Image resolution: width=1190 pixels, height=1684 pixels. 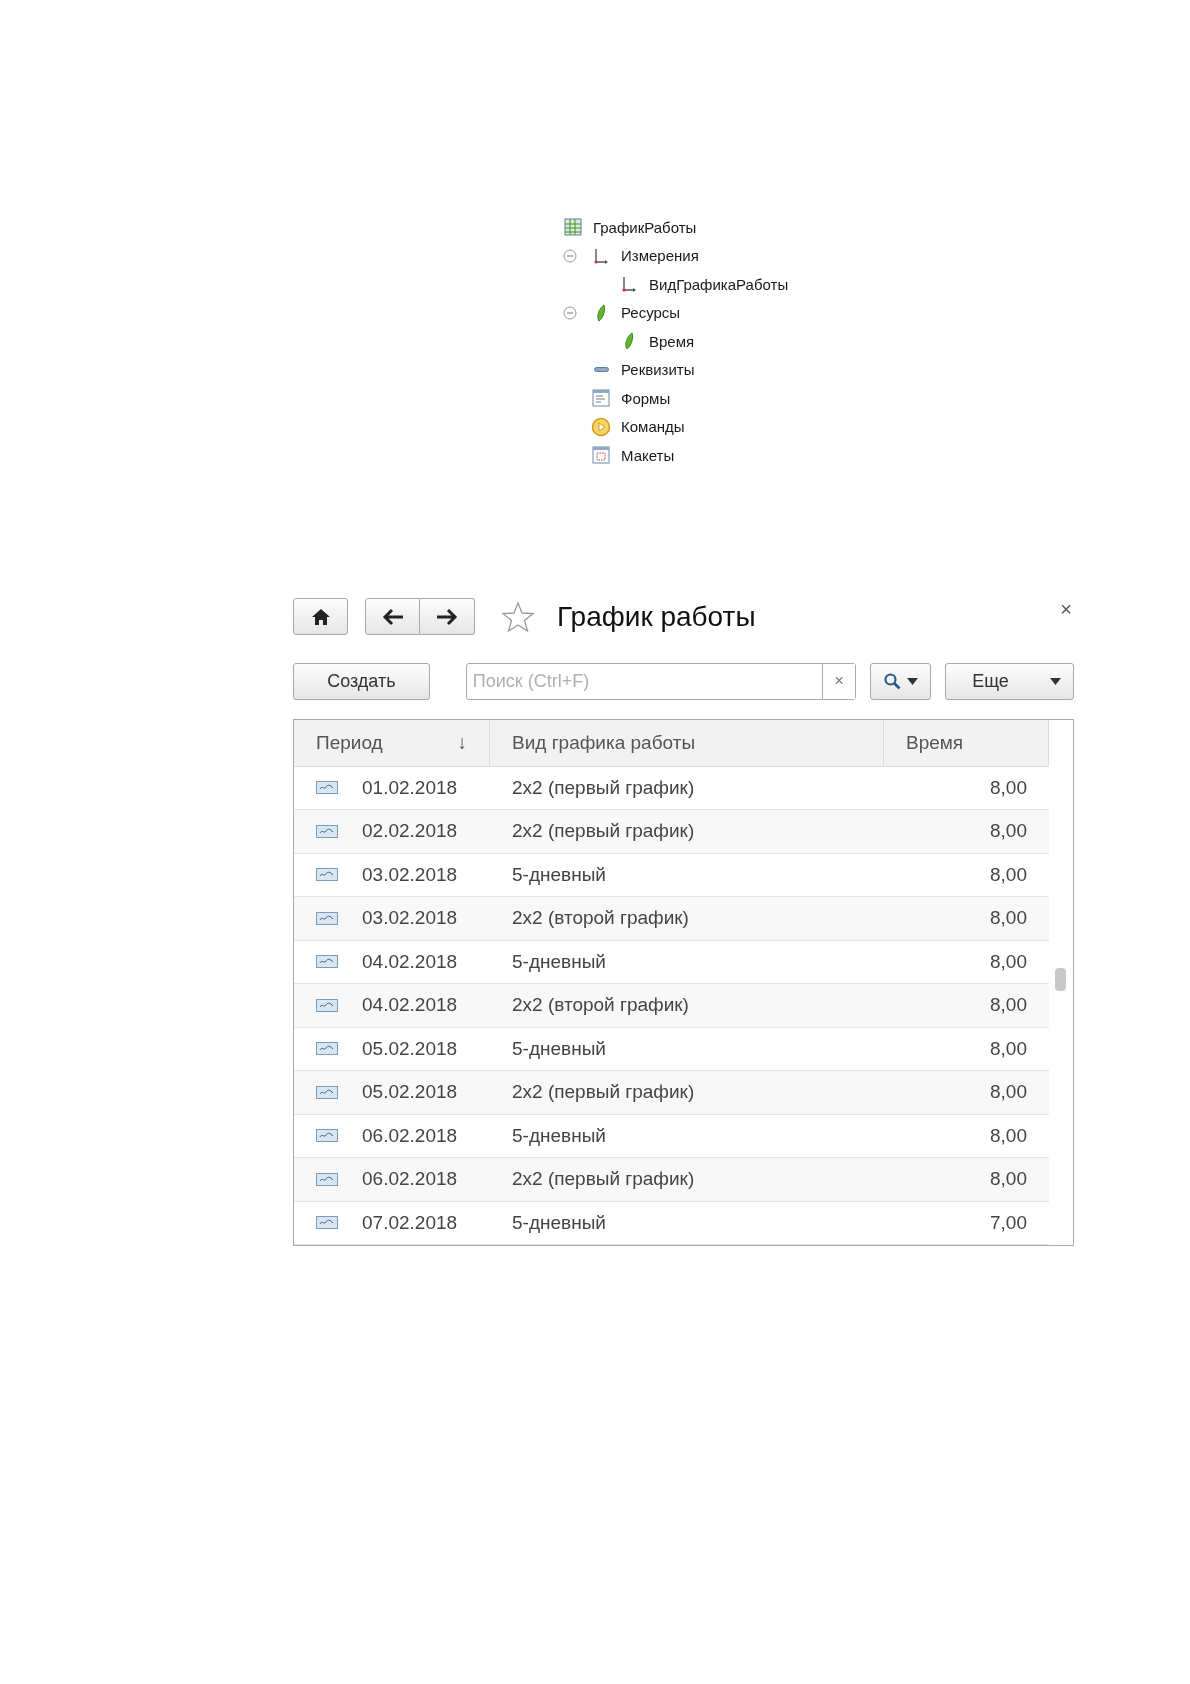 What do you see at coordinates (392, 743) in the screenshot?
I see `column-header: Период ↓` at bounding box center [392, 743].